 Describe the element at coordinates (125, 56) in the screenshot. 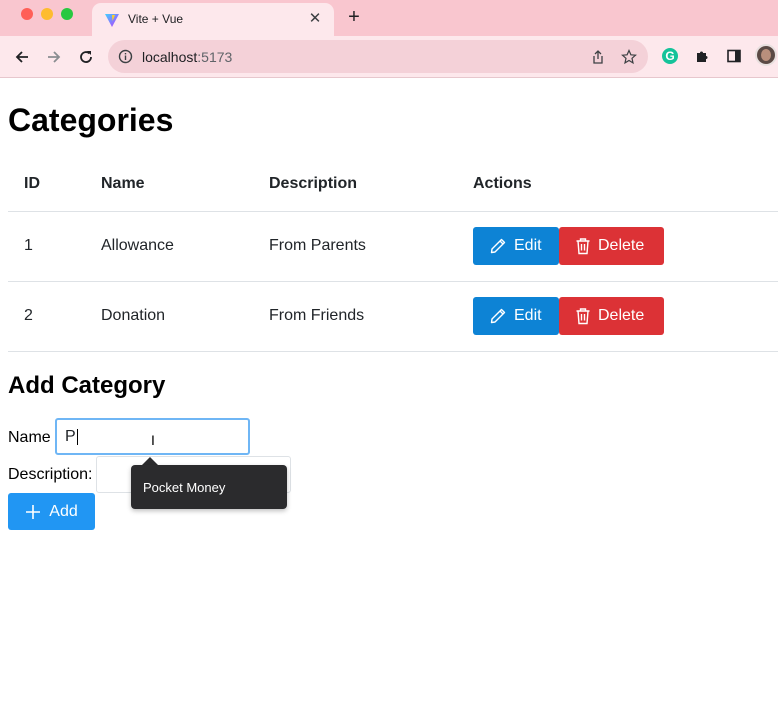

I see `site-info-icon` at that location.